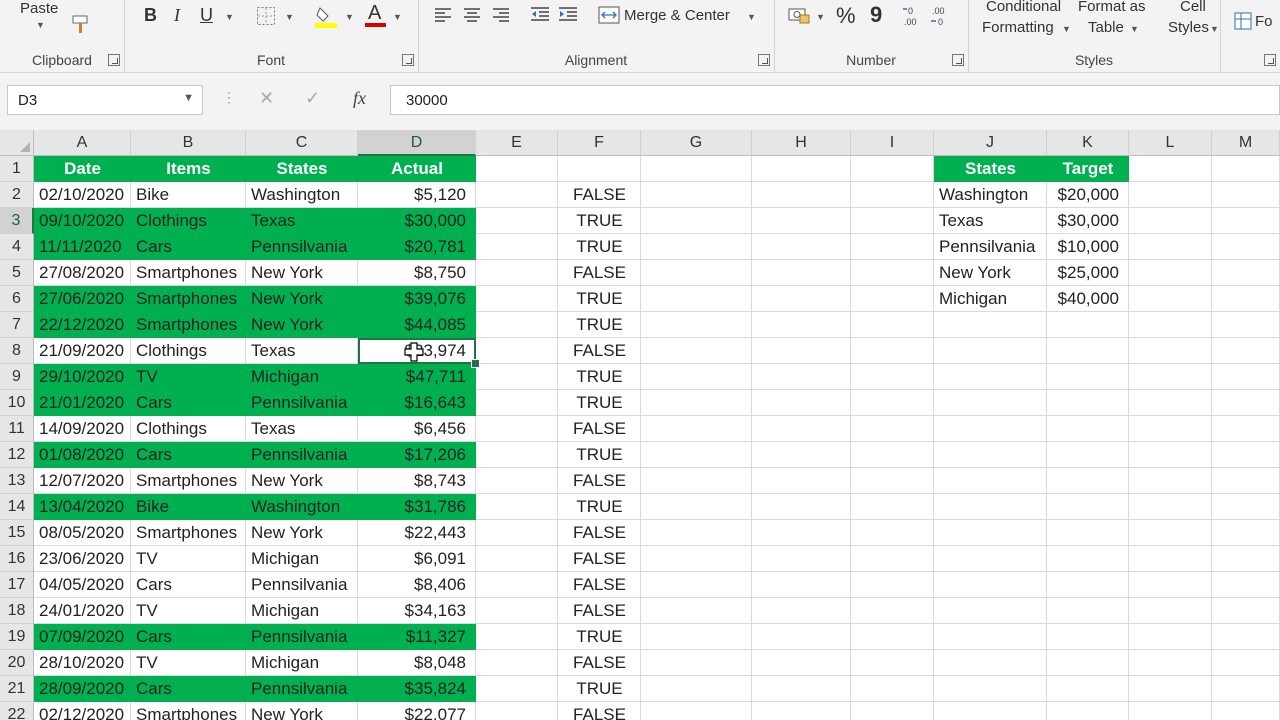 This screenshot has height=720, width=1280. I want to click on row-header-7: 7, so click(17, 325).